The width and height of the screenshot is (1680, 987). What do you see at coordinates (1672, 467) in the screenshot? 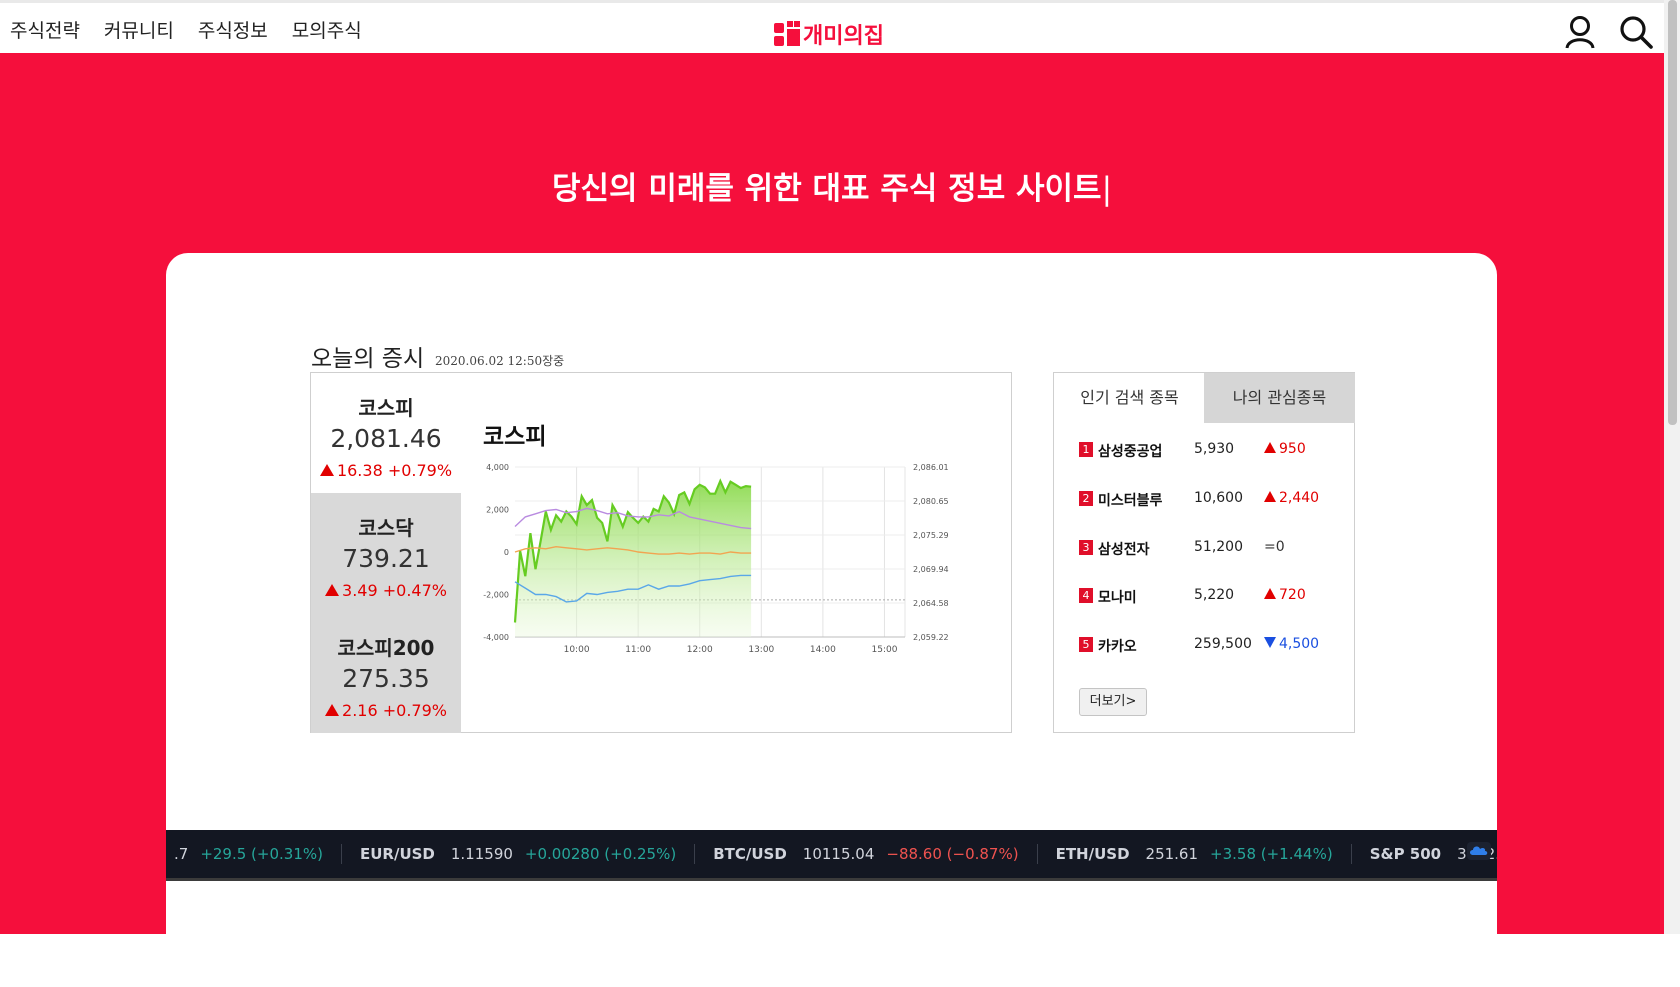
I see `page-scrollbar` at bounding box center [1672, 467].